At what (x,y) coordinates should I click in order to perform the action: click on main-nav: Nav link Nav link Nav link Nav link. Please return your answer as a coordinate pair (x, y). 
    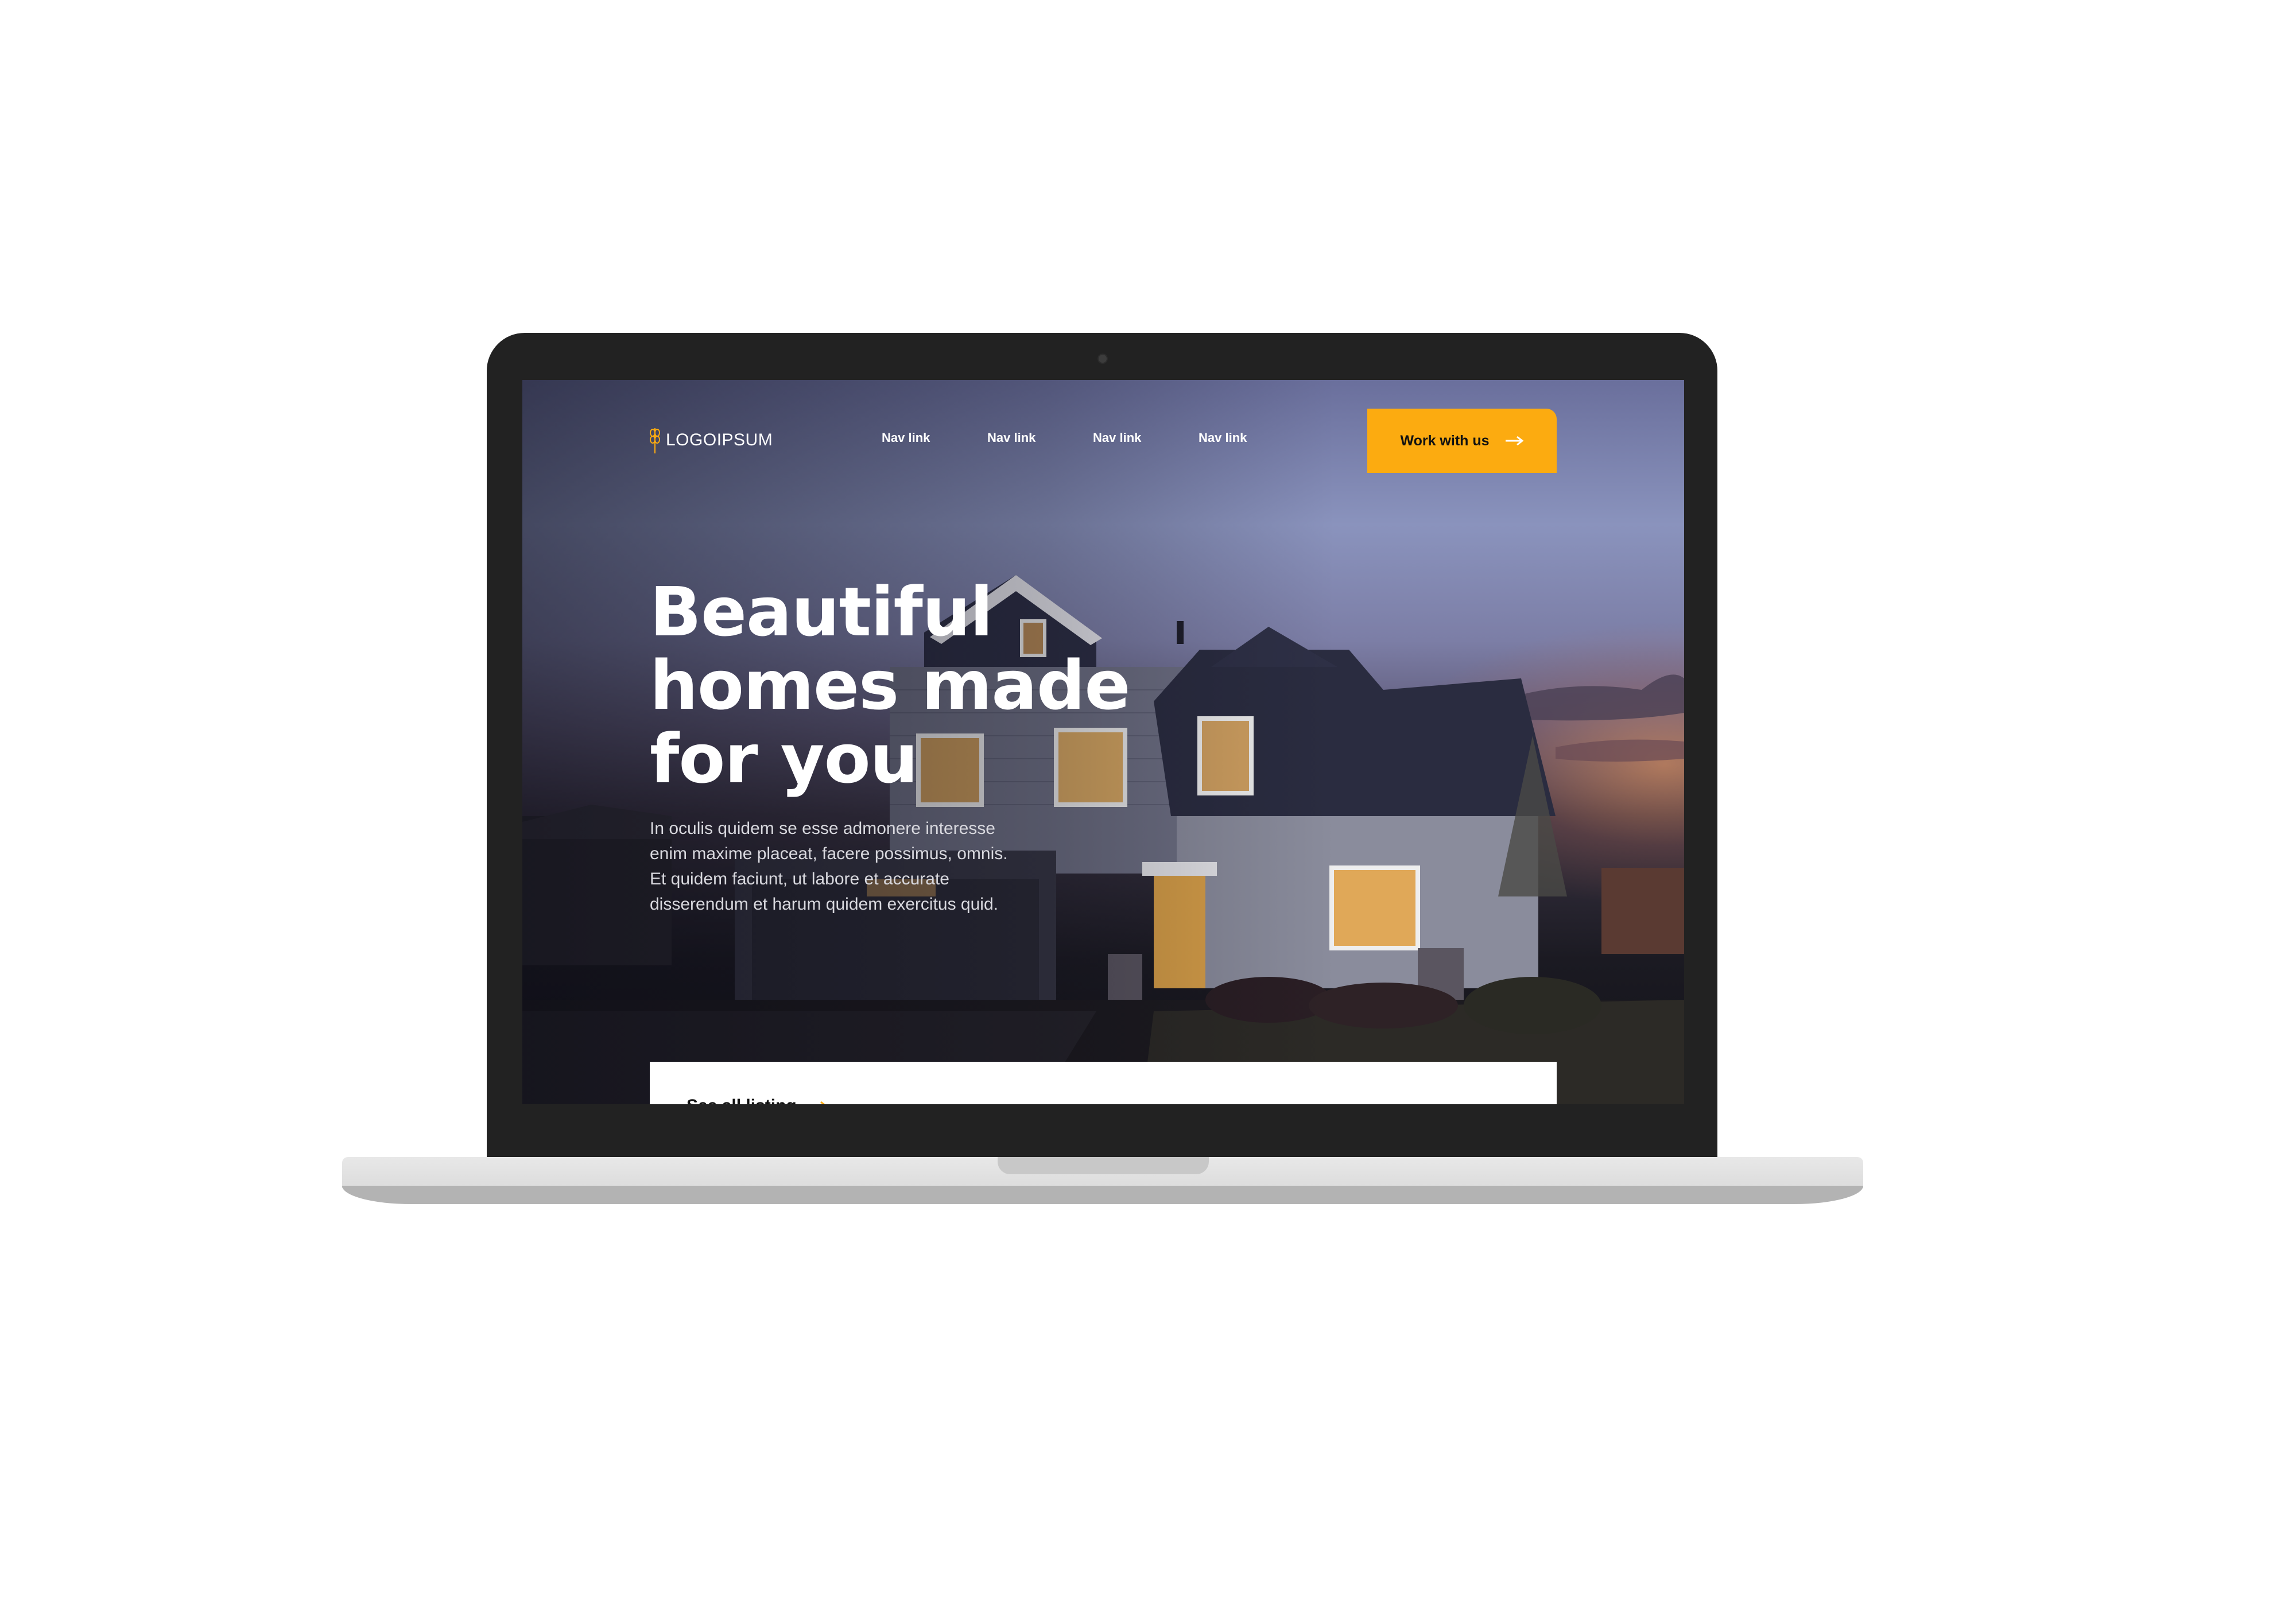
    Looking at the image, I should click on (1093, 438).